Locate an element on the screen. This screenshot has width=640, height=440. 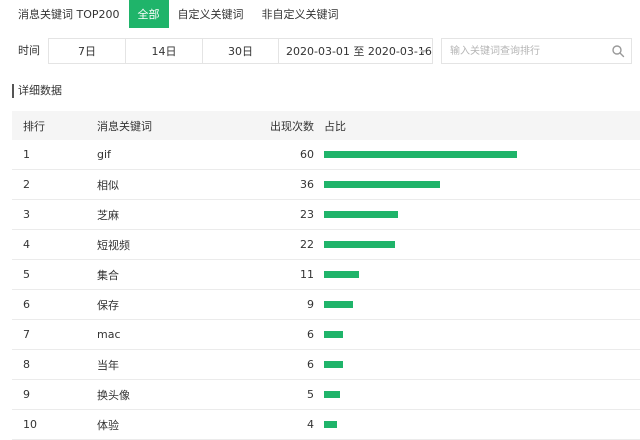
section-title: 详细数据 is located at coordinates (37, 91).